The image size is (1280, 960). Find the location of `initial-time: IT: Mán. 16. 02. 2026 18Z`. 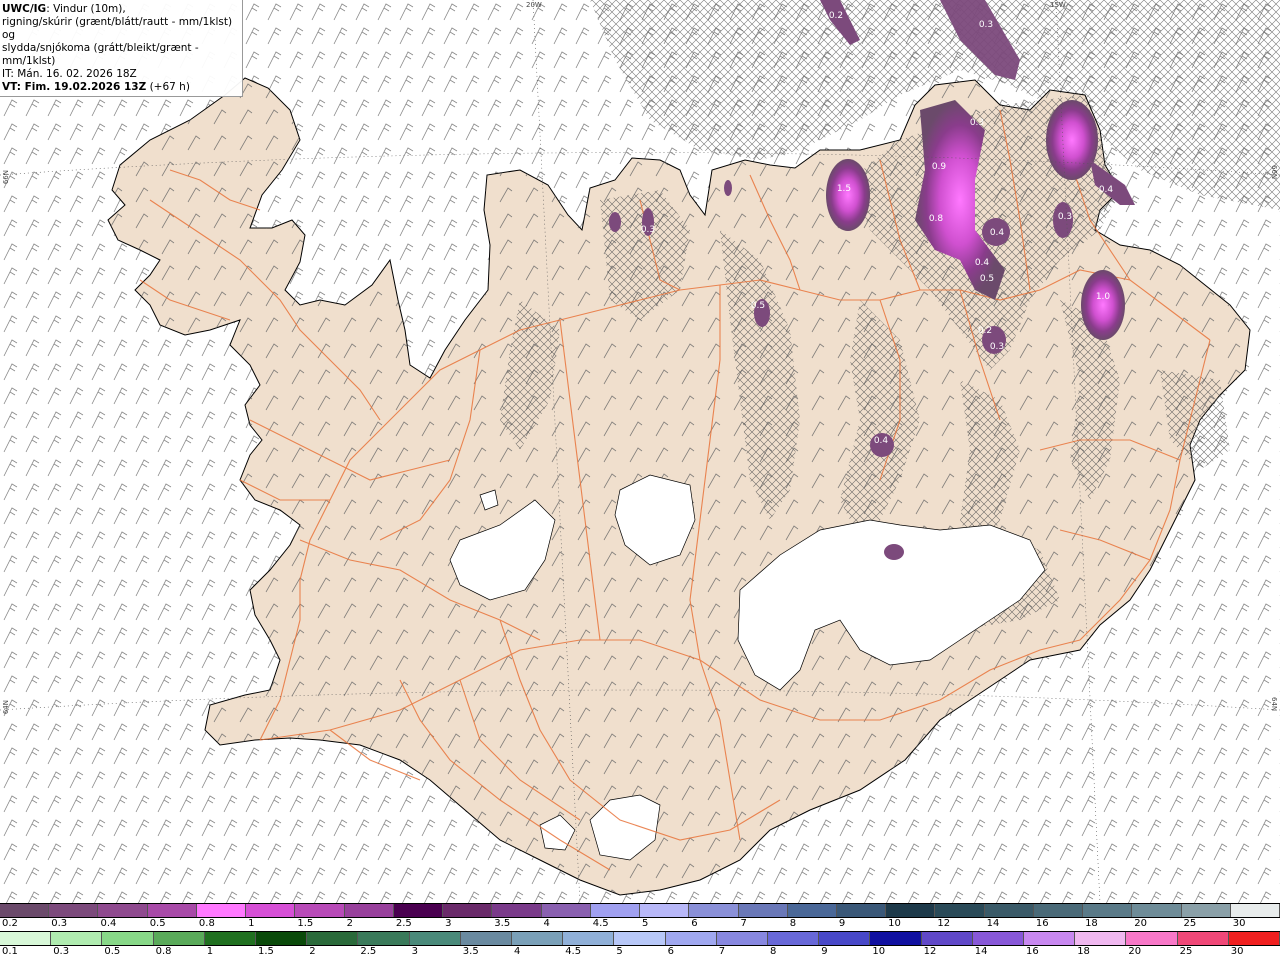

initial-time: IT: Mán. 16. 02. 2026 18Z is located at coordinates (69, 74).